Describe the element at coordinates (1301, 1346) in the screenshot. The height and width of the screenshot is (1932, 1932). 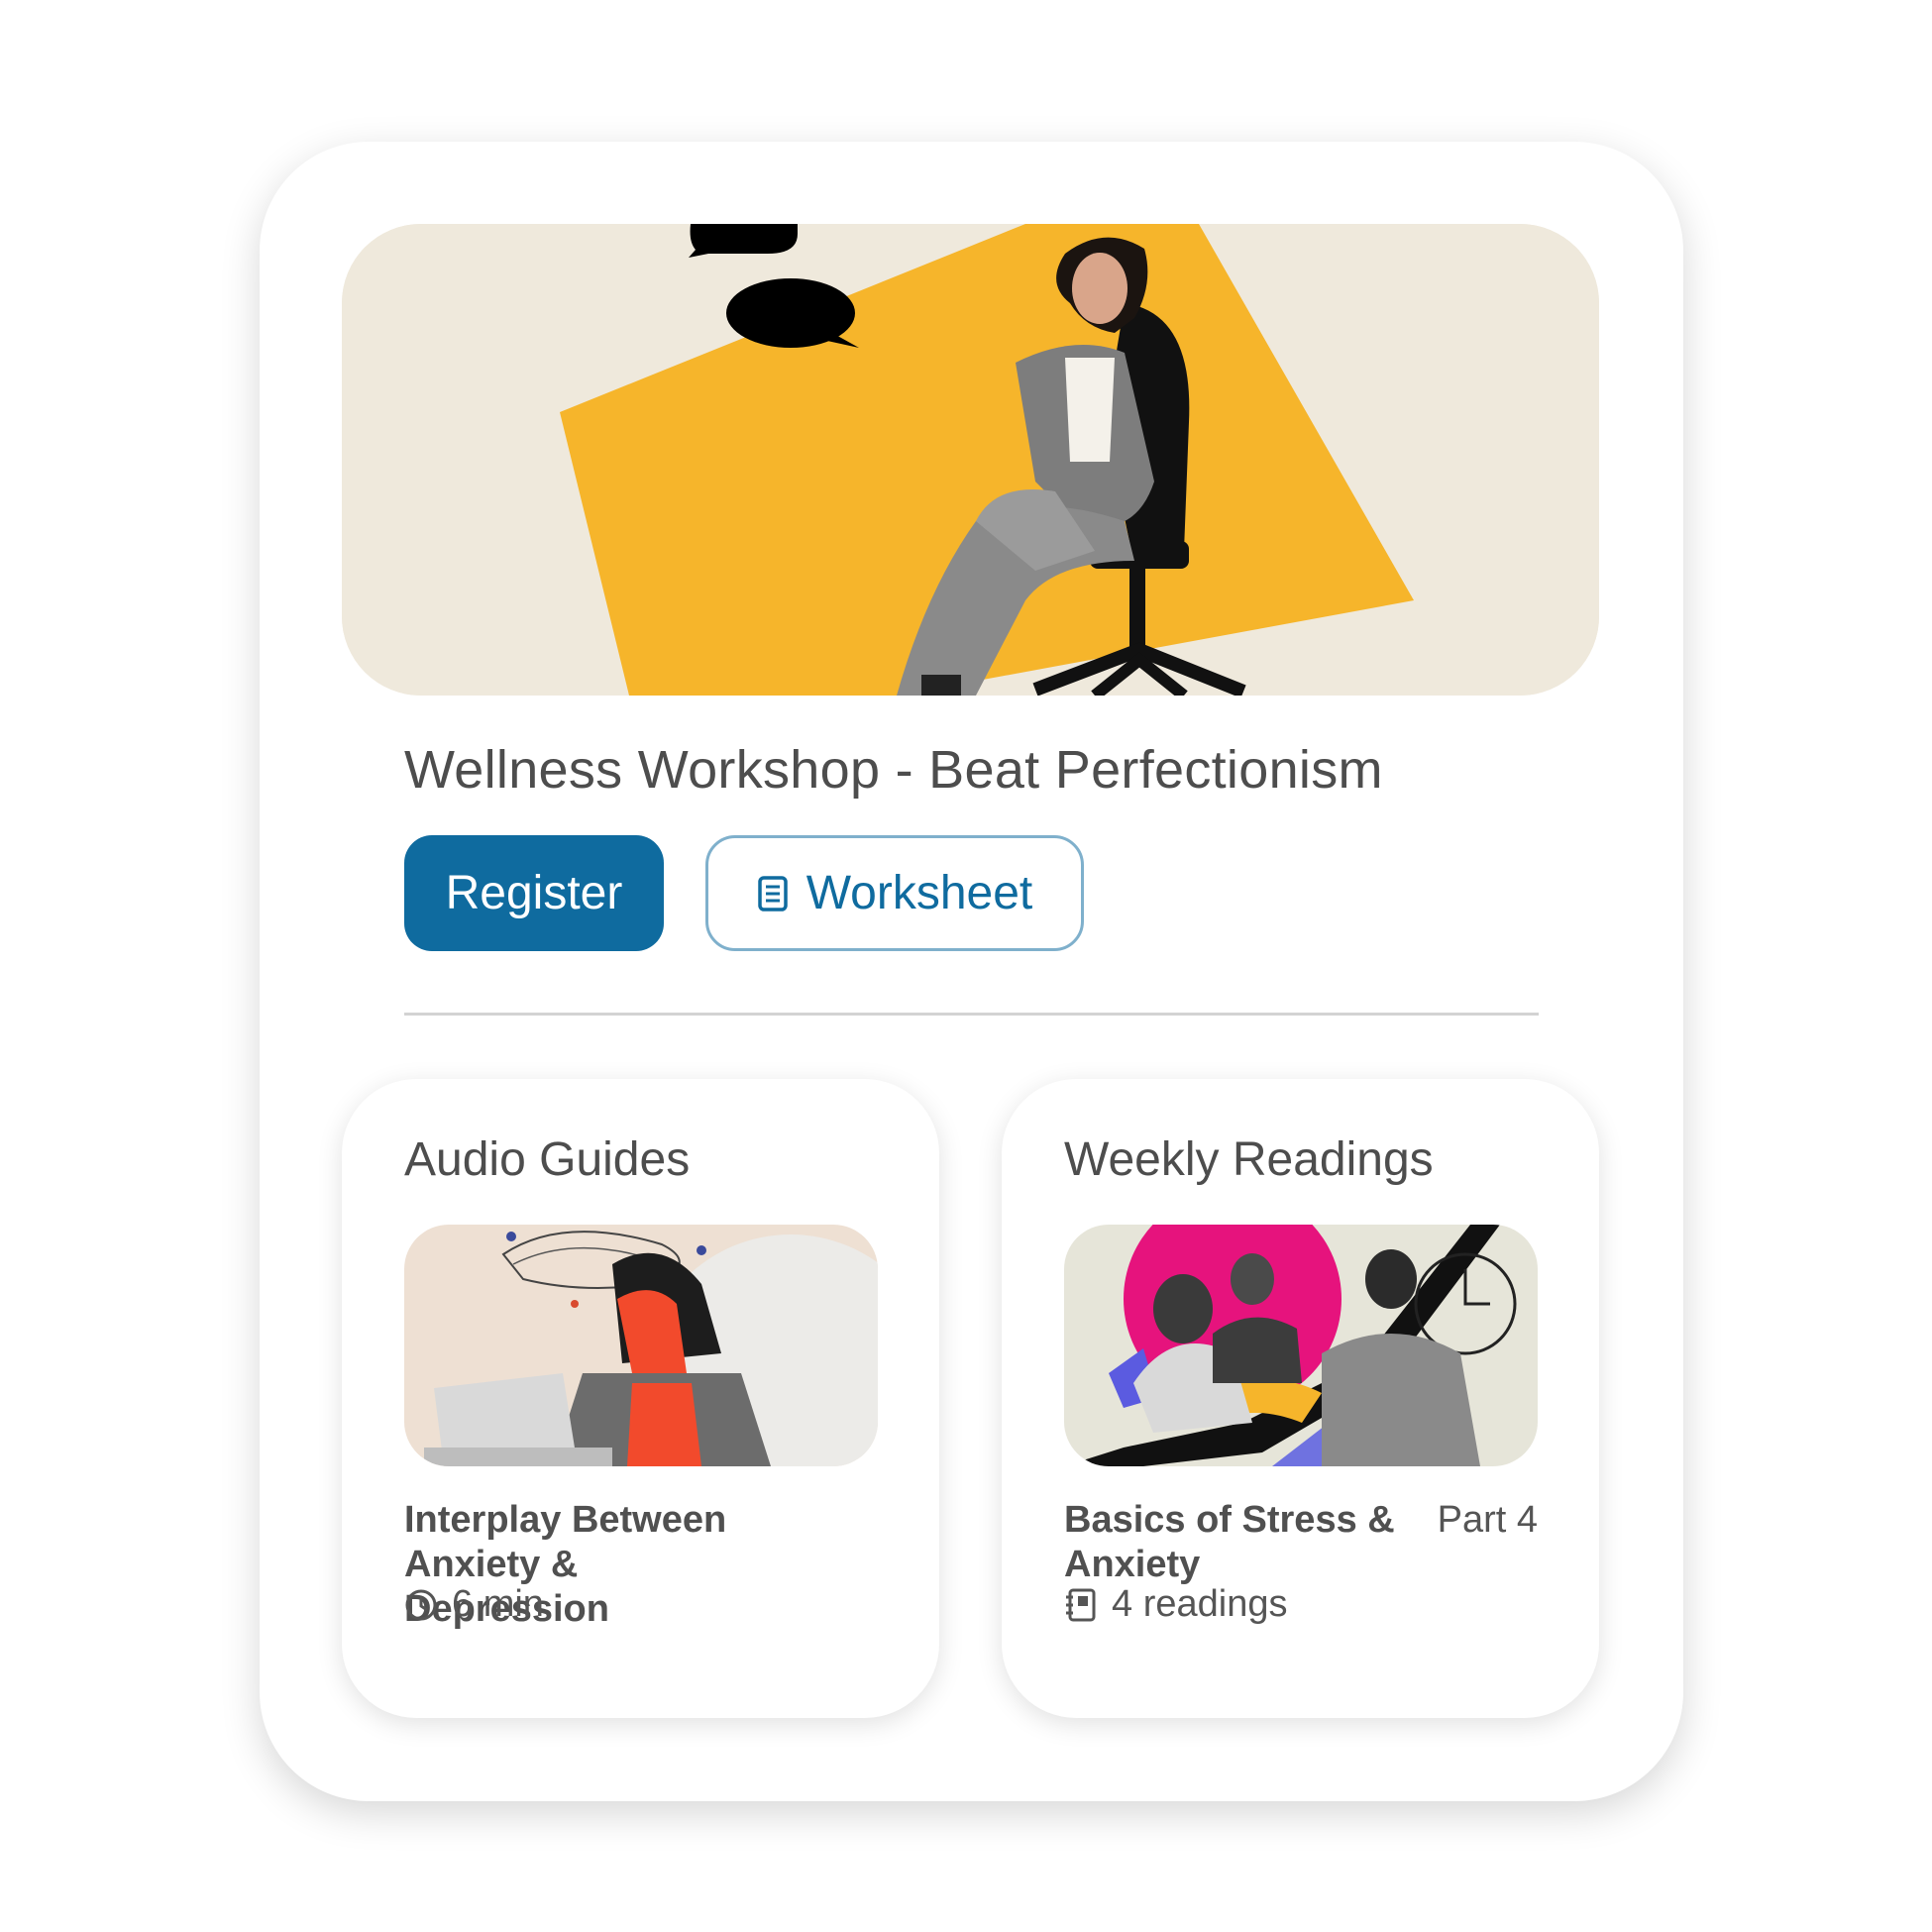
I see `weekly-readings-thumbnail` at that location.